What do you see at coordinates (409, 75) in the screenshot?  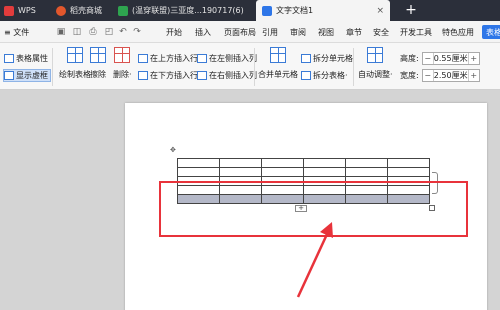 I see `column-width-label: 宽度:` at bounding box center [409, 75].